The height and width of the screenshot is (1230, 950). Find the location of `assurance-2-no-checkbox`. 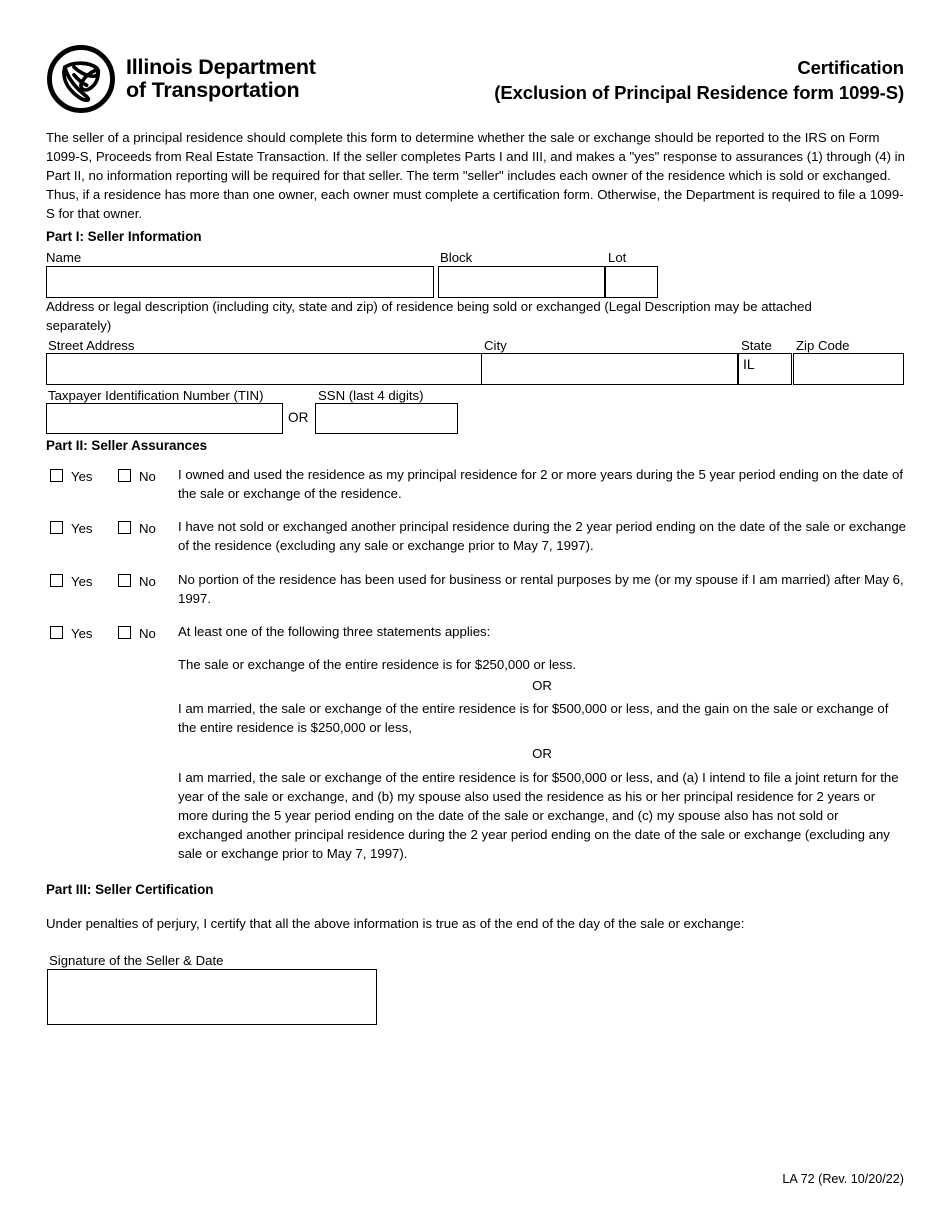

assurance-2-no-checkbox is located at coordinates (124, 527).